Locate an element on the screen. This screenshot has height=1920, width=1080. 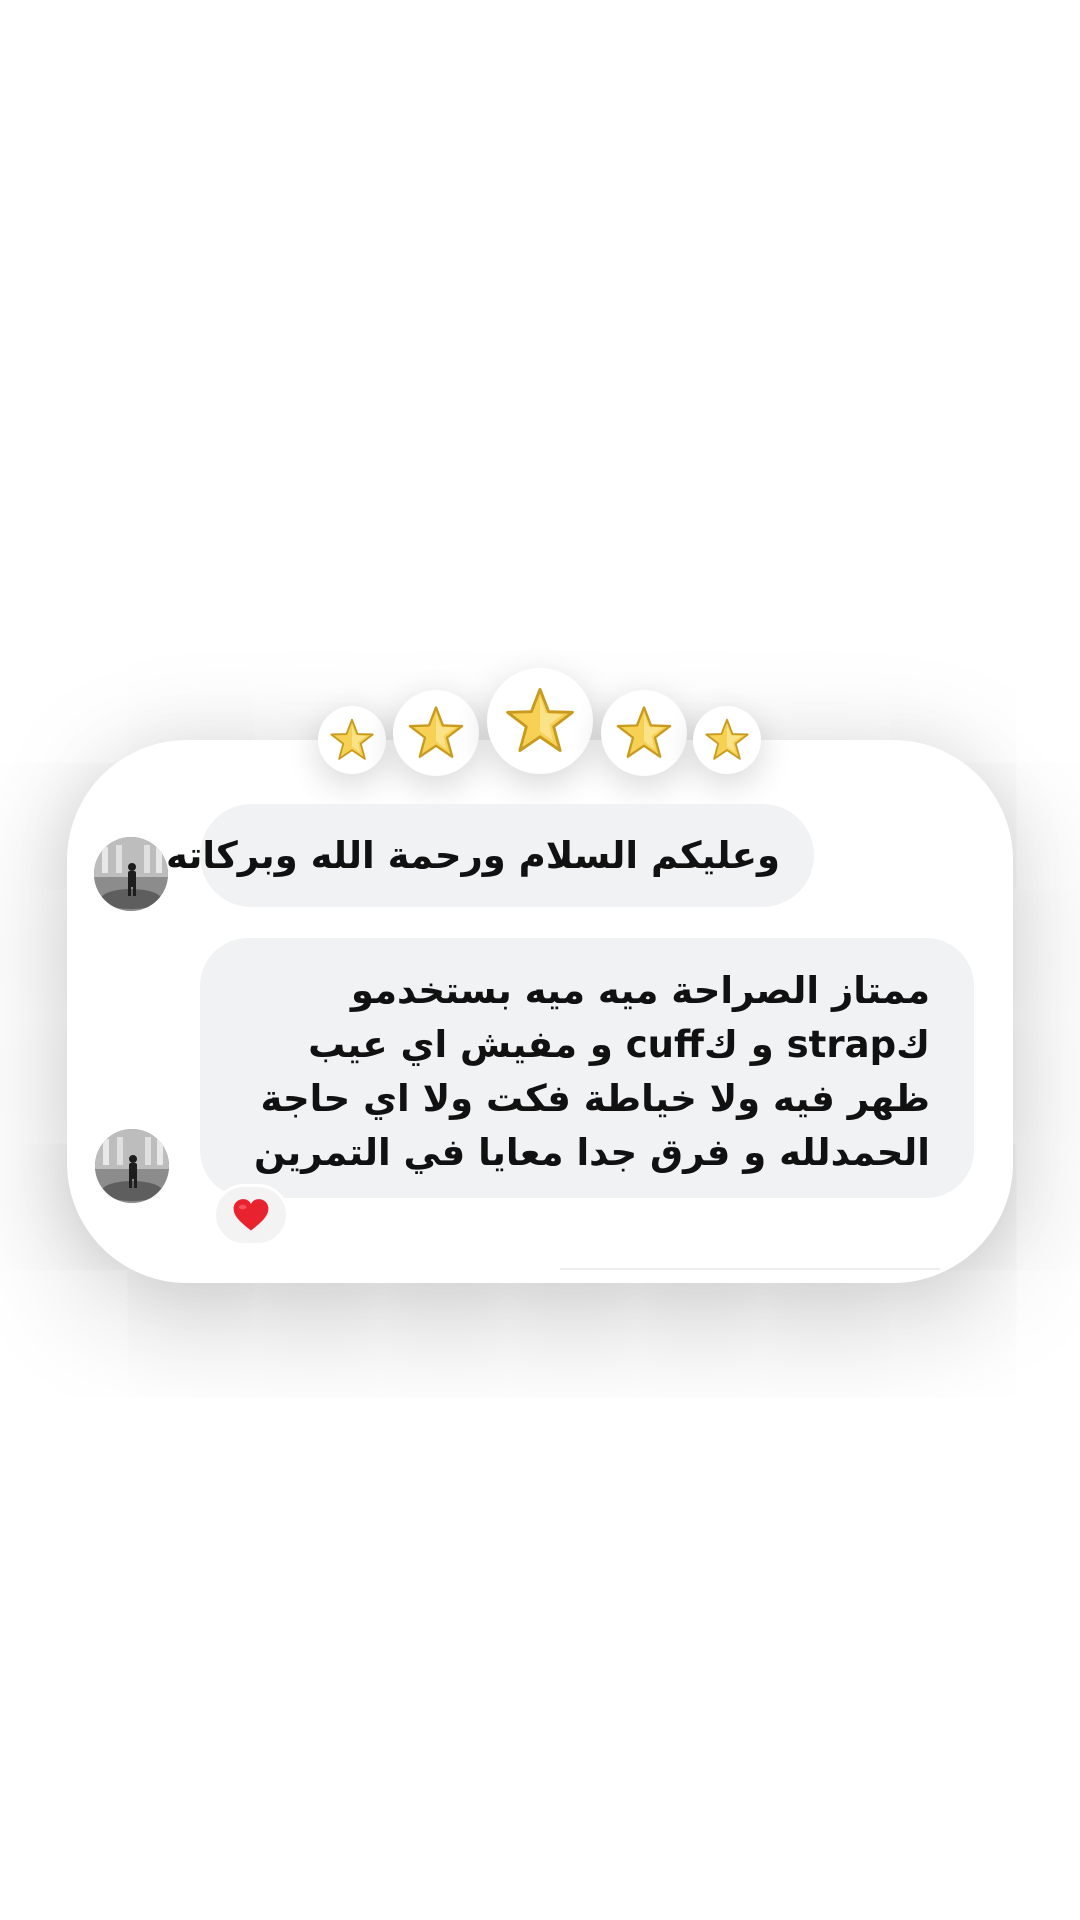
heart-icon is located at coordinates (251, 1215).